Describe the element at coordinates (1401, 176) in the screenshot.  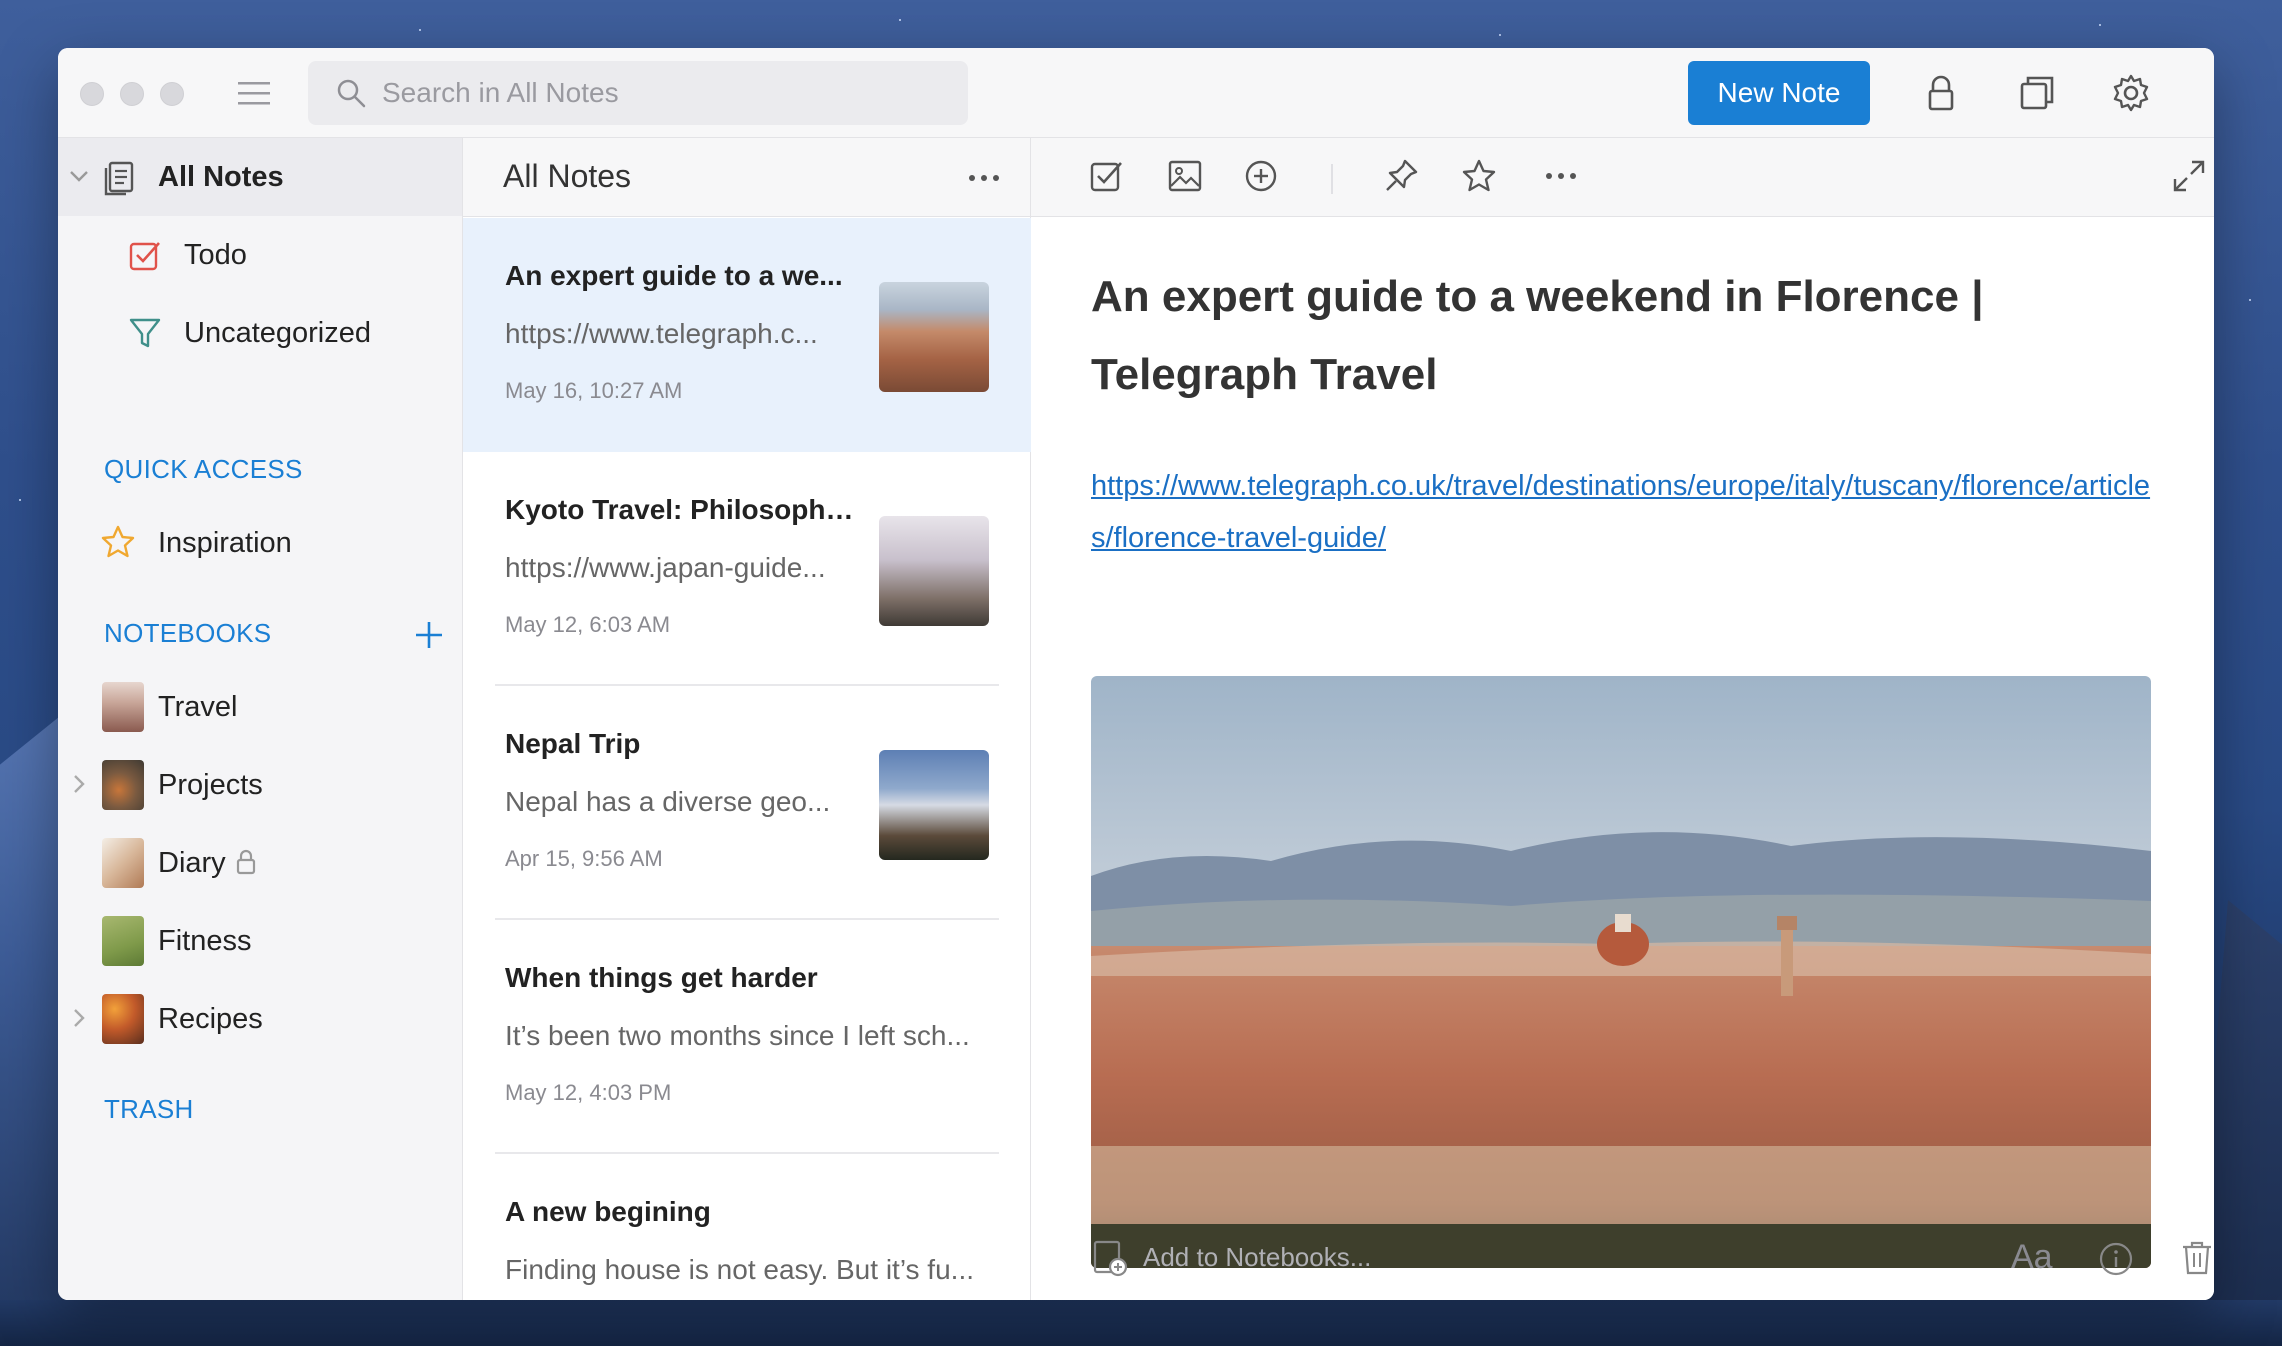
I see `pin-icon` at that location.